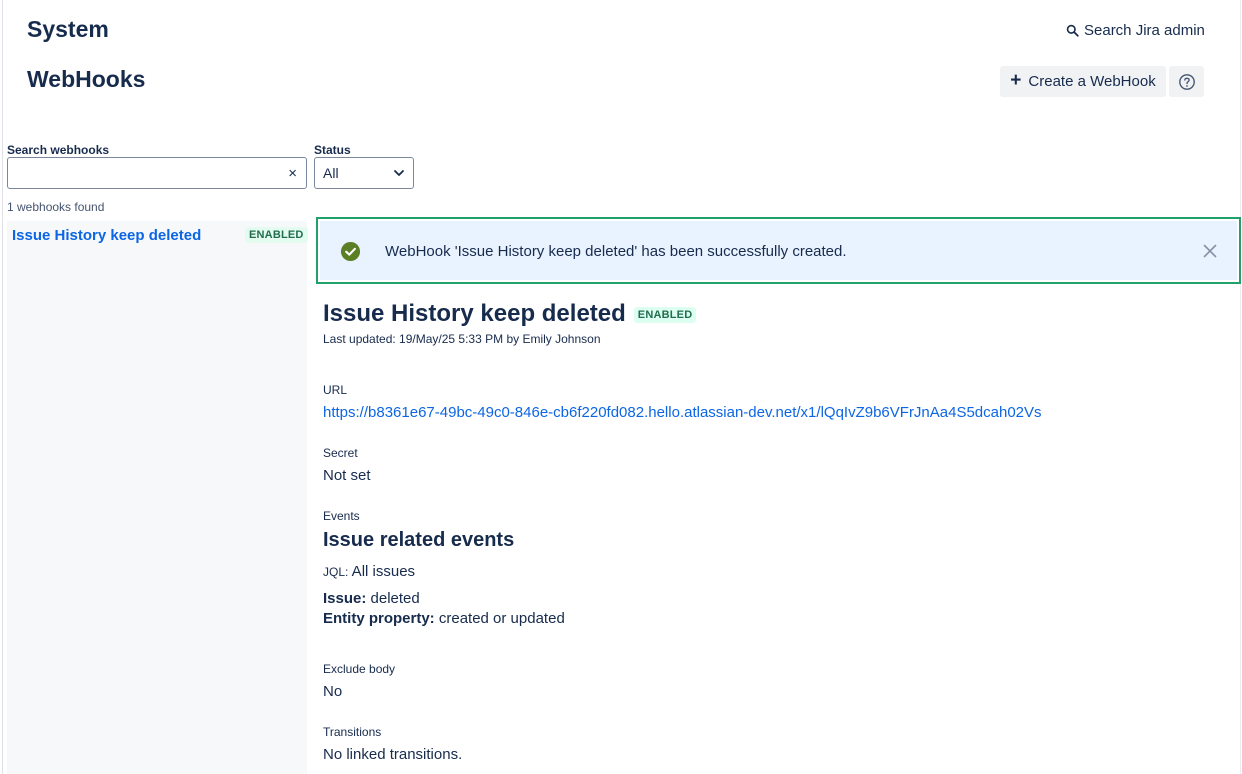 The height and width of the screenshot is (774, 1242). What do you see at coordinates (58, 150) in the screenshot?
I see `search-webhooks-label: Search webhooks` at bounding box center [58, 150].